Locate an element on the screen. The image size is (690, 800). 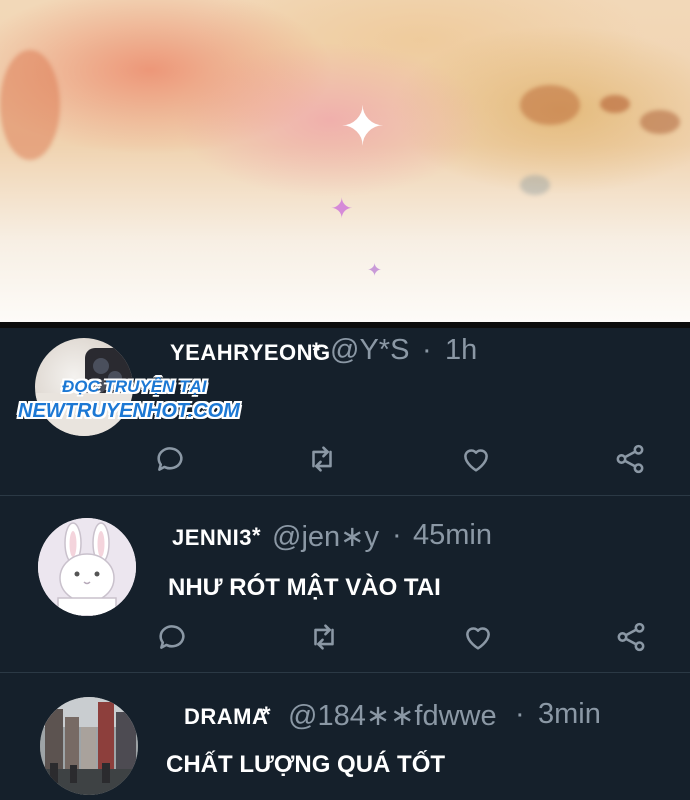
user-handle: @jen∗y is located at coordinates (325, 536).